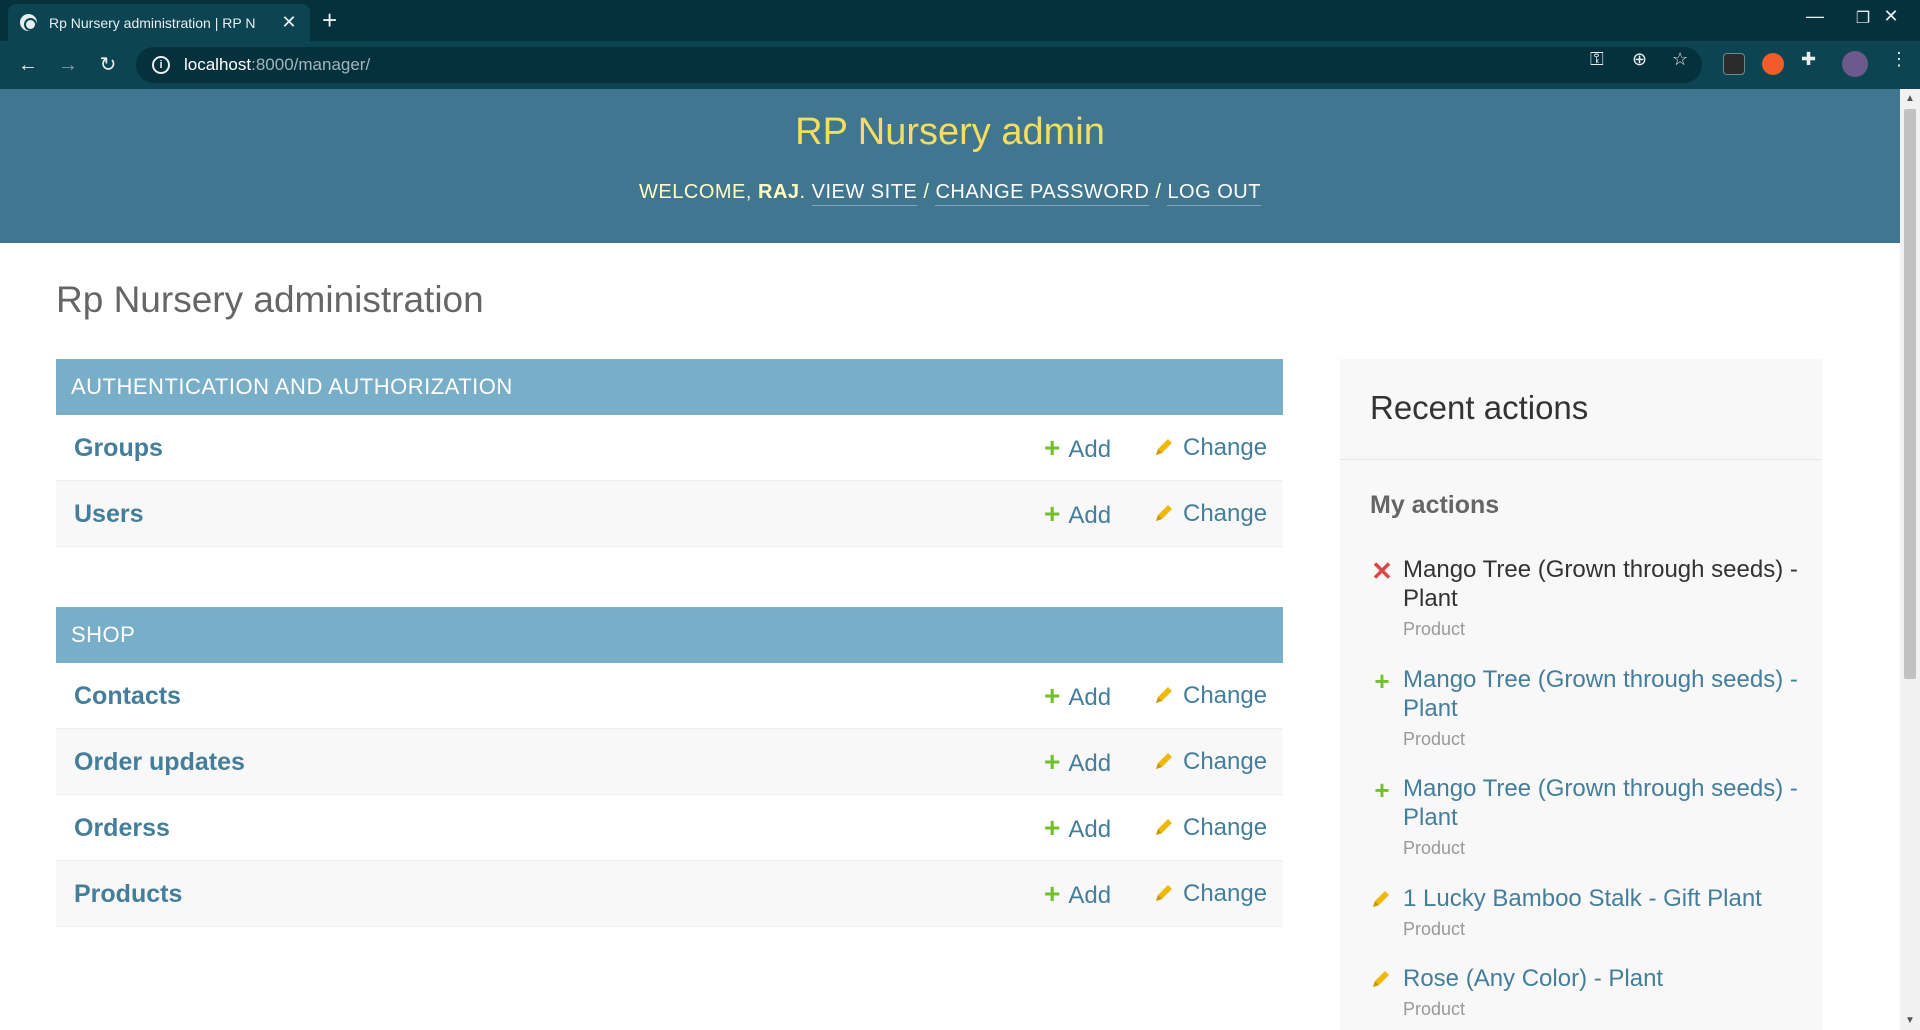  I want to click on model-row-groups: Groups + Add Change, so click(669, 448).